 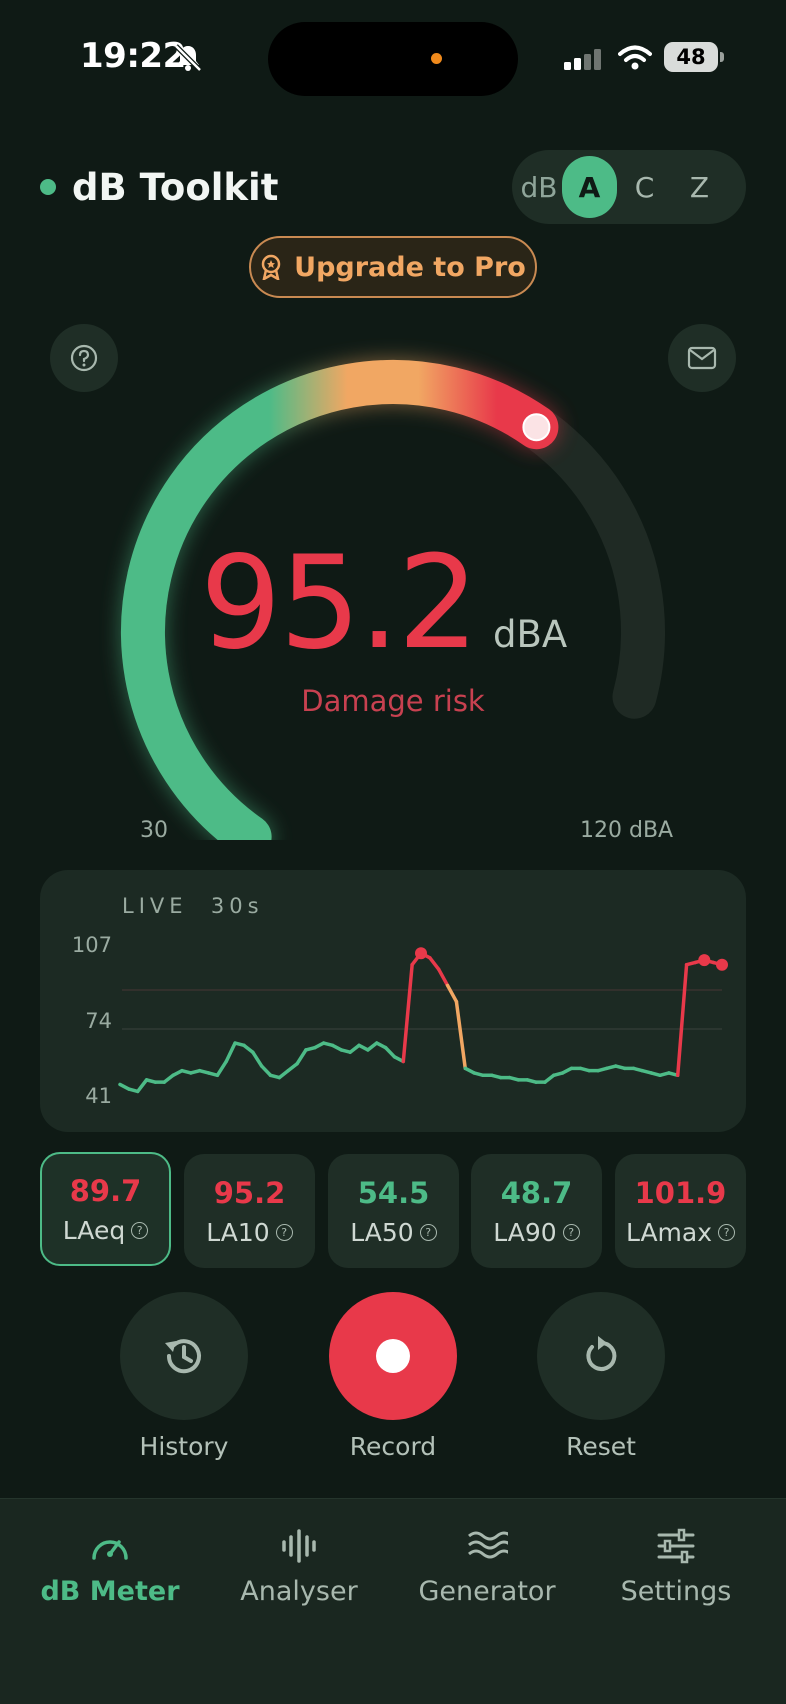 What do you see at coordinates (393, 1446) in the screenshot?
I see `record-label: Record` at bounding box center [393, 1446].